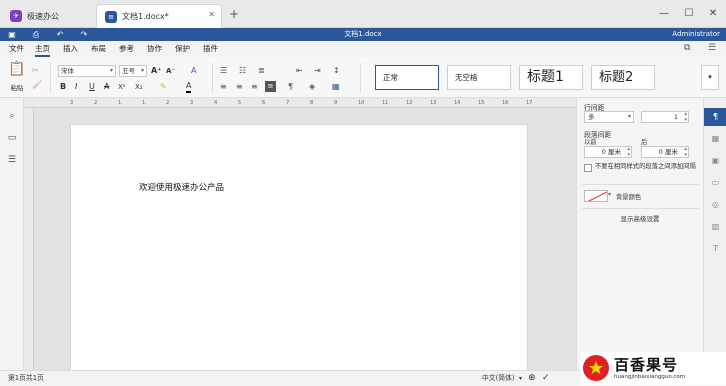 The width and height of the screenshot is (726, 386). What do you see at coordinates (715, 204) in the screenshot?
I see `shape-settings-icon: ◎` at bounding box center [715, 204].